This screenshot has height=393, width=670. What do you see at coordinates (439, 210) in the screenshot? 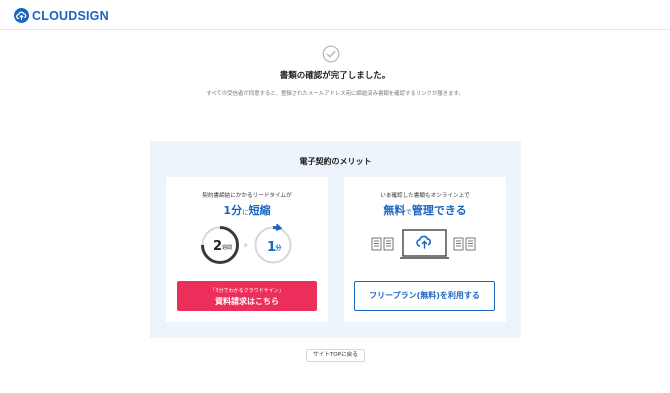
I see `headline-manage: 管理できる` at bounding box center [439, 210].